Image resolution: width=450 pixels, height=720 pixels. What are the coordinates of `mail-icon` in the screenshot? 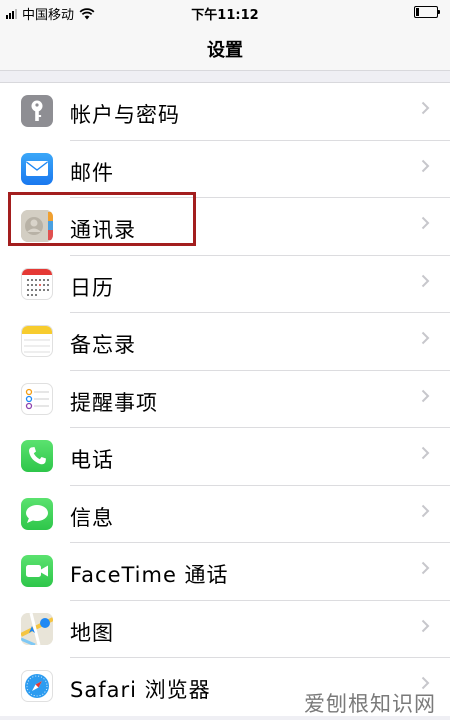 It's located at (37, 168).